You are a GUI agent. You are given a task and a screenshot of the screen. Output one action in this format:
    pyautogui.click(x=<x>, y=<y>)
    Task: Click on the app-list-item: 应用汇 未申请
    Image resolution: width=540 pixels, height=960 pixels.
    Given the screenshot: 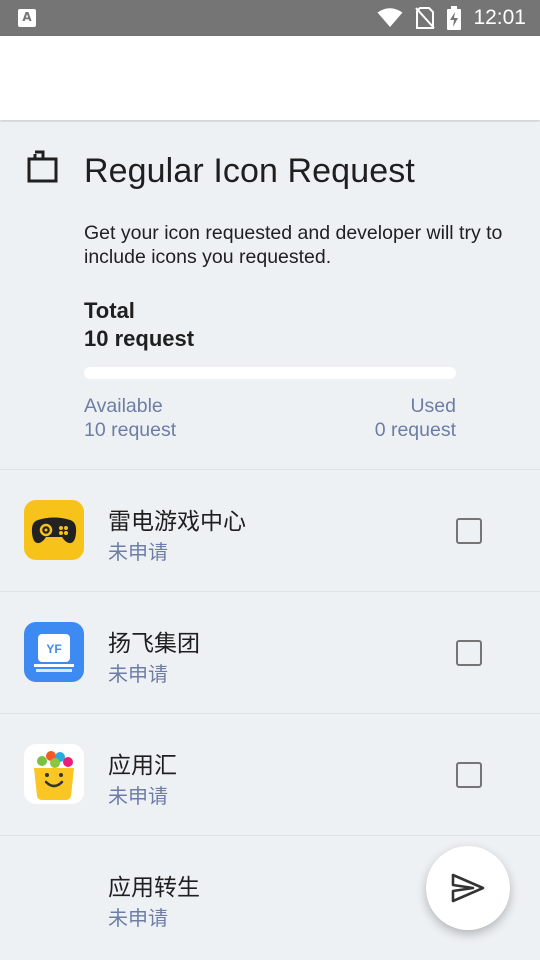 What is the action you would take?
    pyautogui.click(x=270, y=774)
    